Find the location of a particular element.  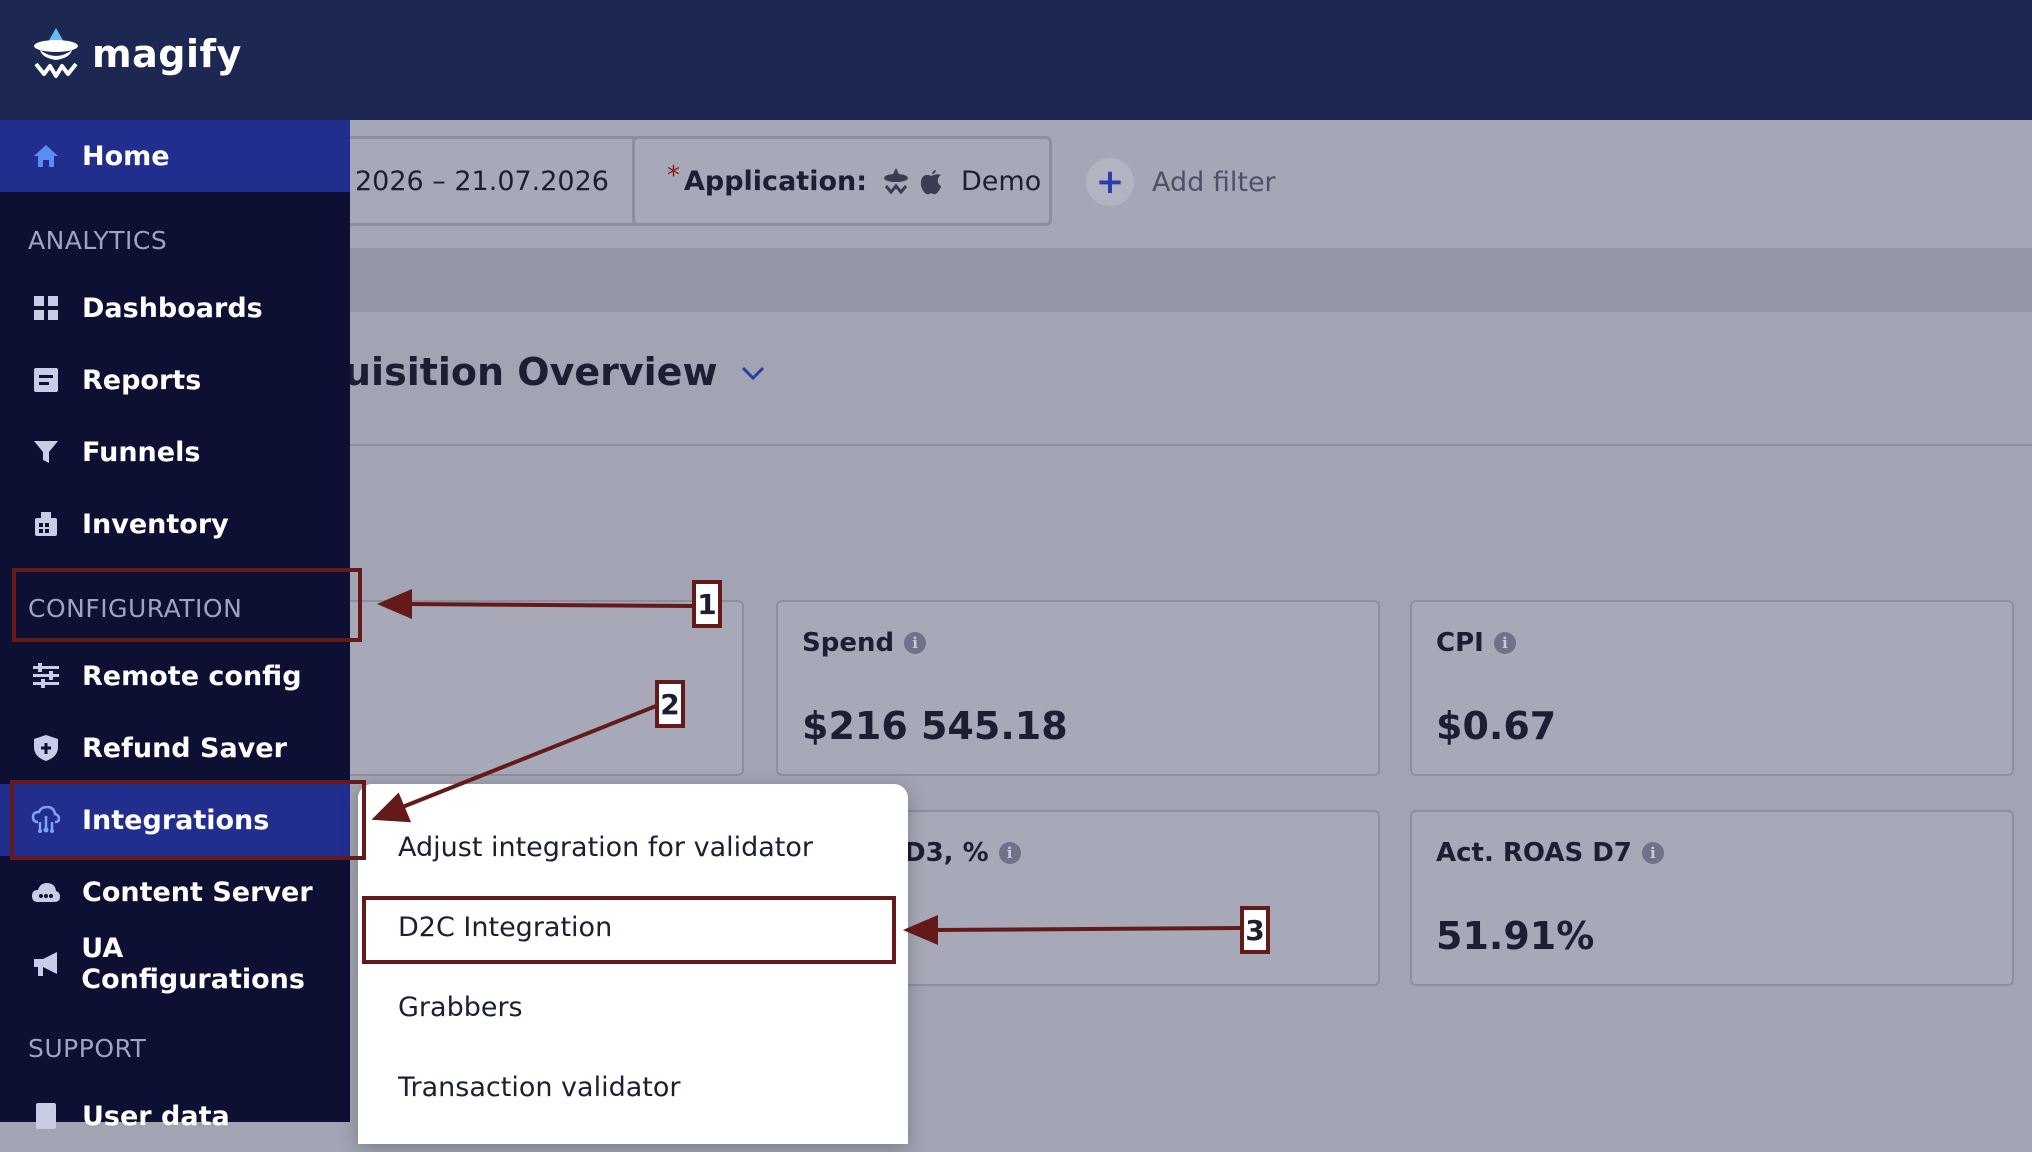

annotation-number-2: 2 is located at coordinates (670, 704).